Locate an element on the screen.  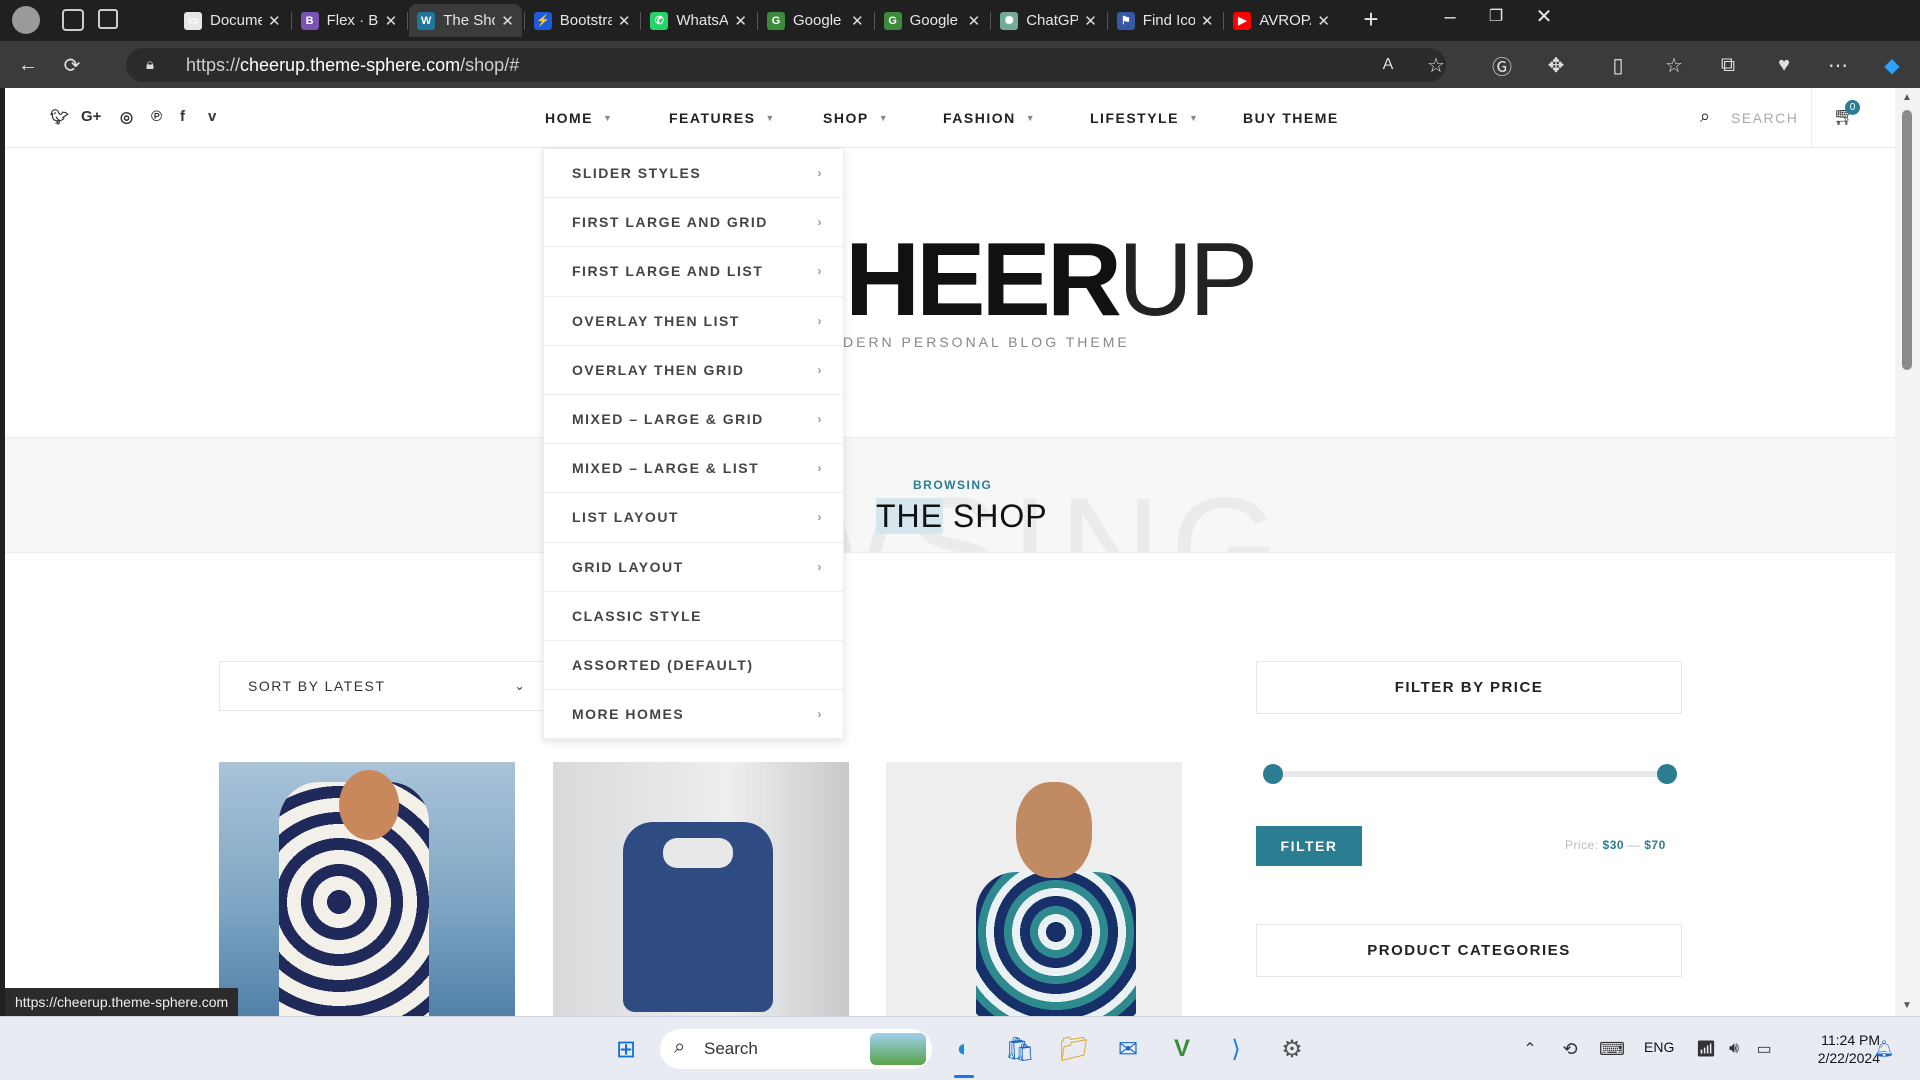
browser-tab: ⚡ Bootstrap ✕ is located at coordinates (582, 20).